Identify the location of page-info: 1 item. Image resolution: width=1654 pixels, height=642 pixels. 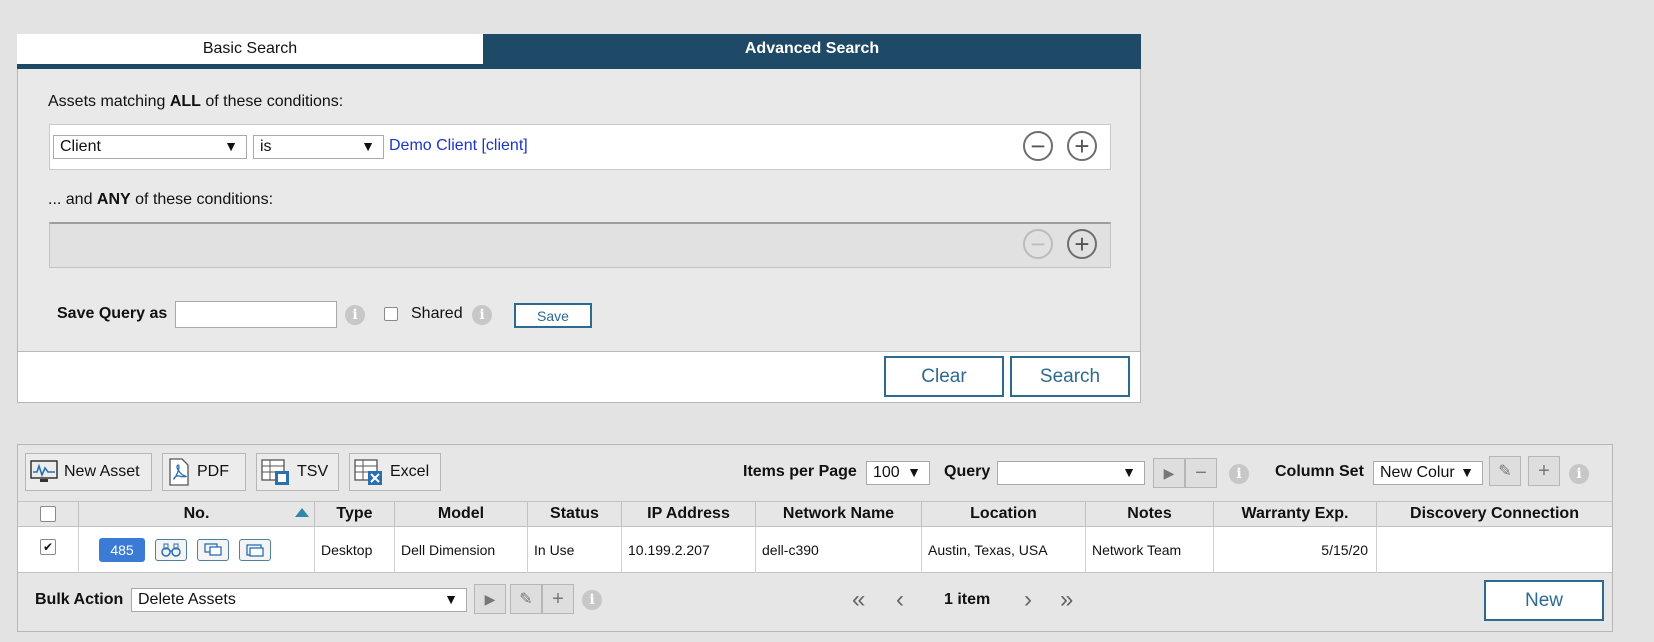
(967, 599).